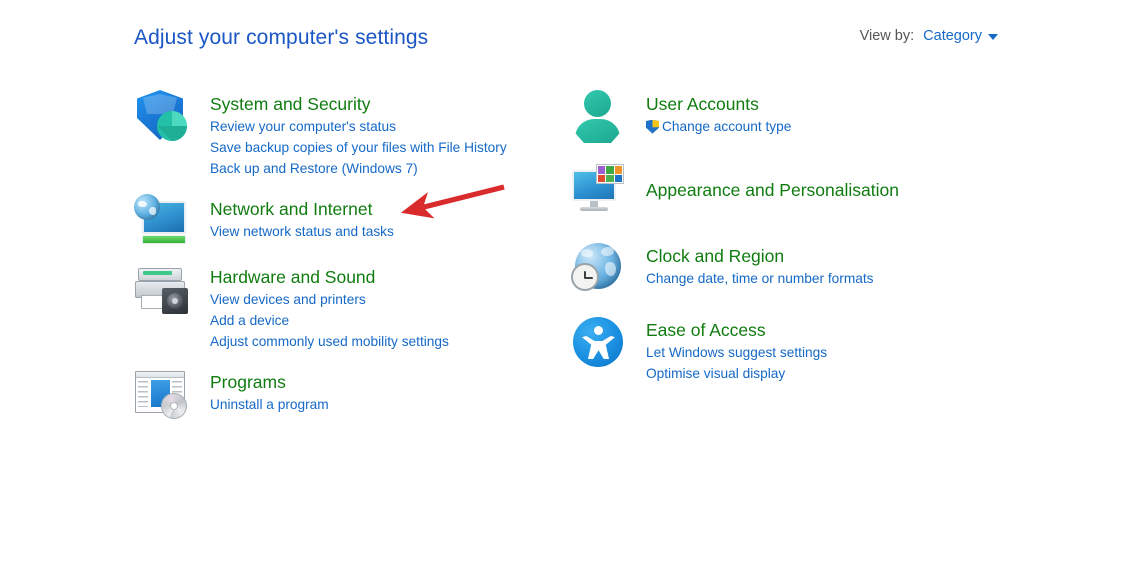  Describe the element at coordinates (952, 36) in the screenshot. I see `view-by-value: Category` at that location.